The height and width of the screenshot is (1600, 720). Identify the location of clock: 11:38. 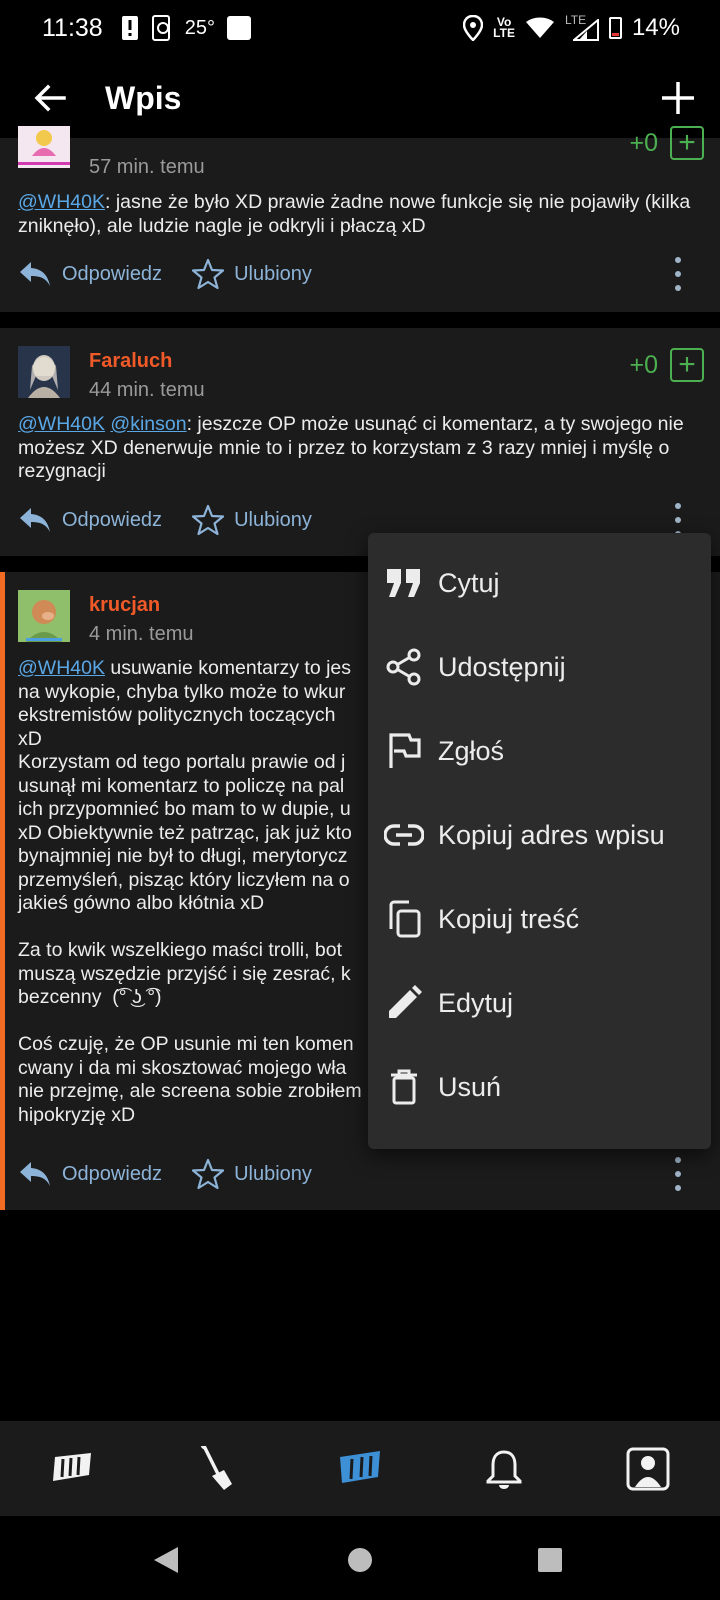
(72, 27).